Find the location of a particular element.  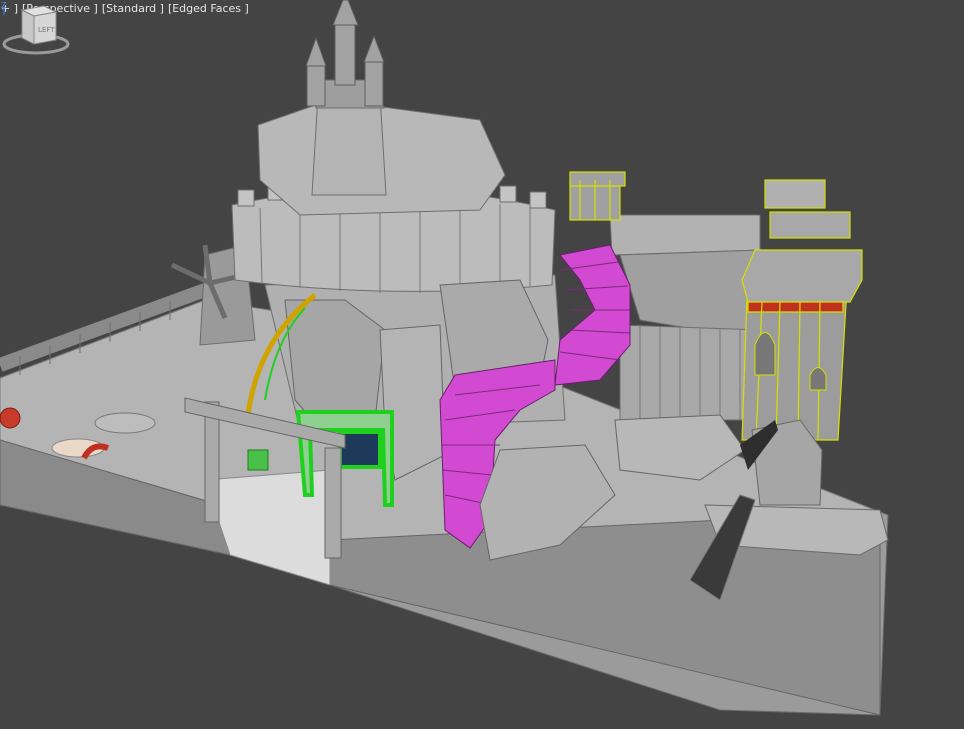

axis-gizmo-z-label: Z is located at coordinates (4, 5).